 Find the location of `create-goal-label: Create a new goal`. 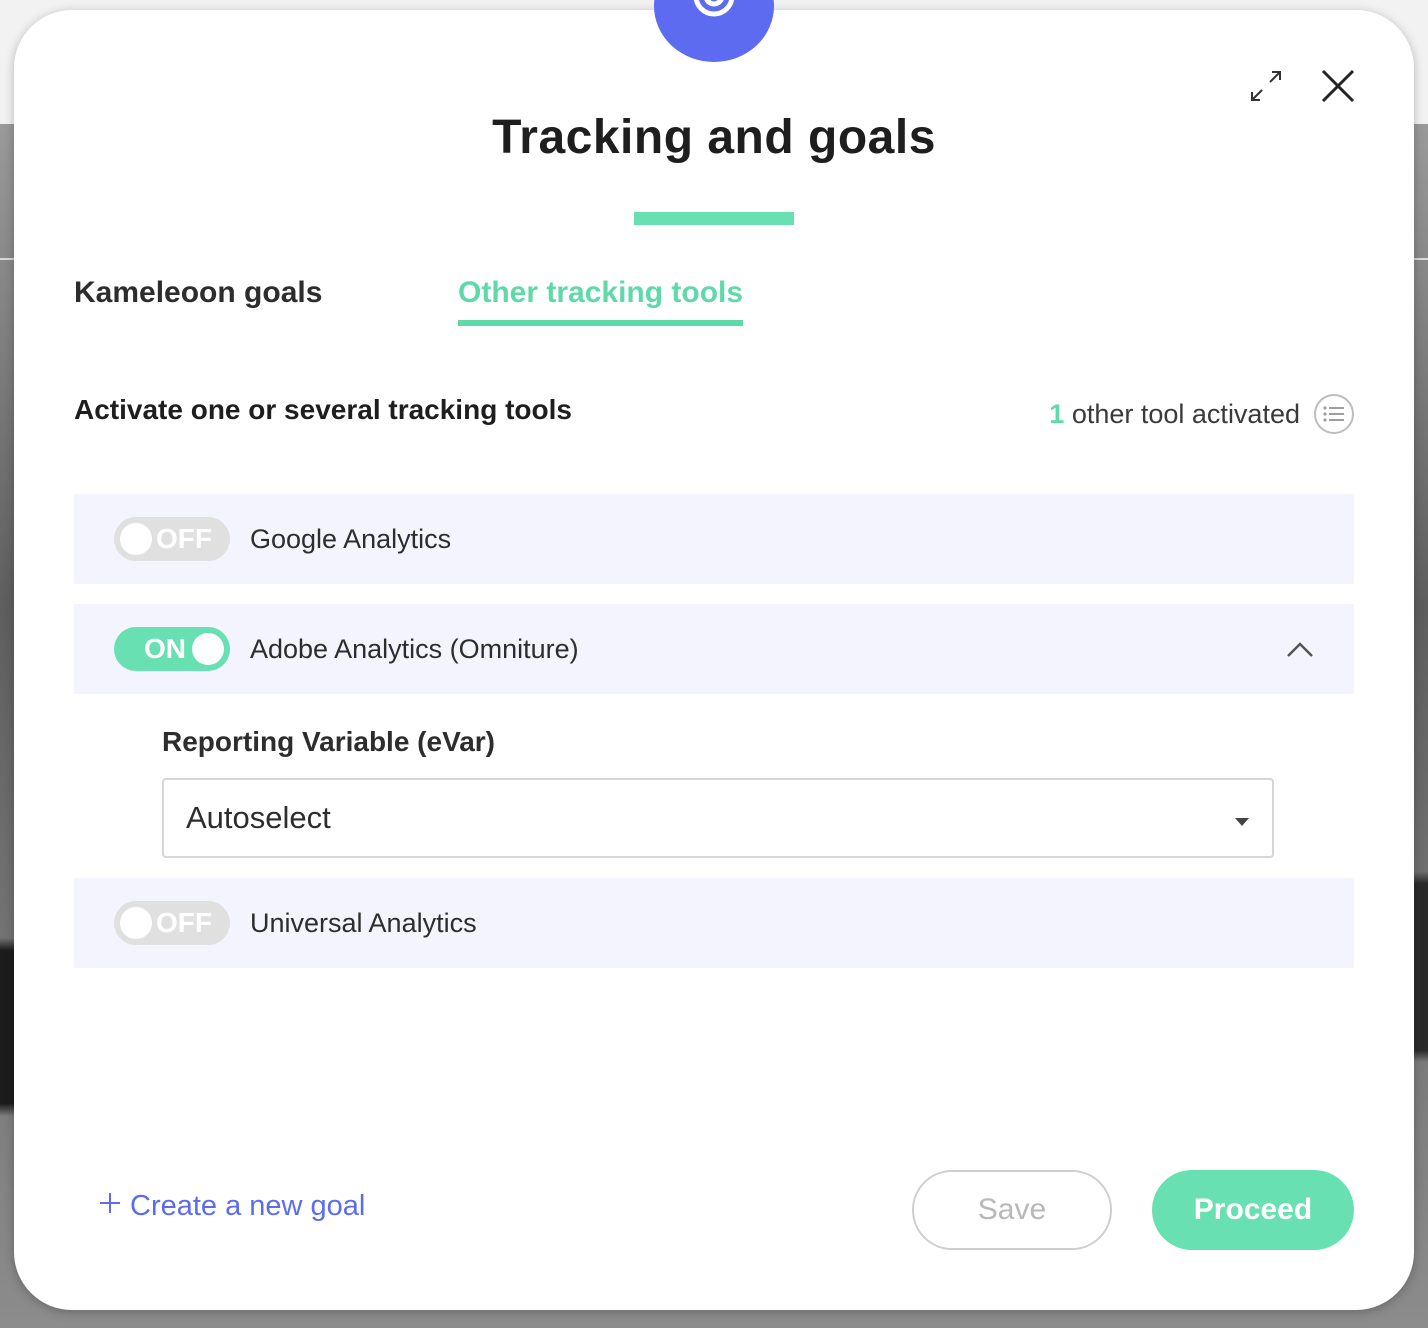

create-goal-label: Create a new goal is located at coordinates (248, 1206).